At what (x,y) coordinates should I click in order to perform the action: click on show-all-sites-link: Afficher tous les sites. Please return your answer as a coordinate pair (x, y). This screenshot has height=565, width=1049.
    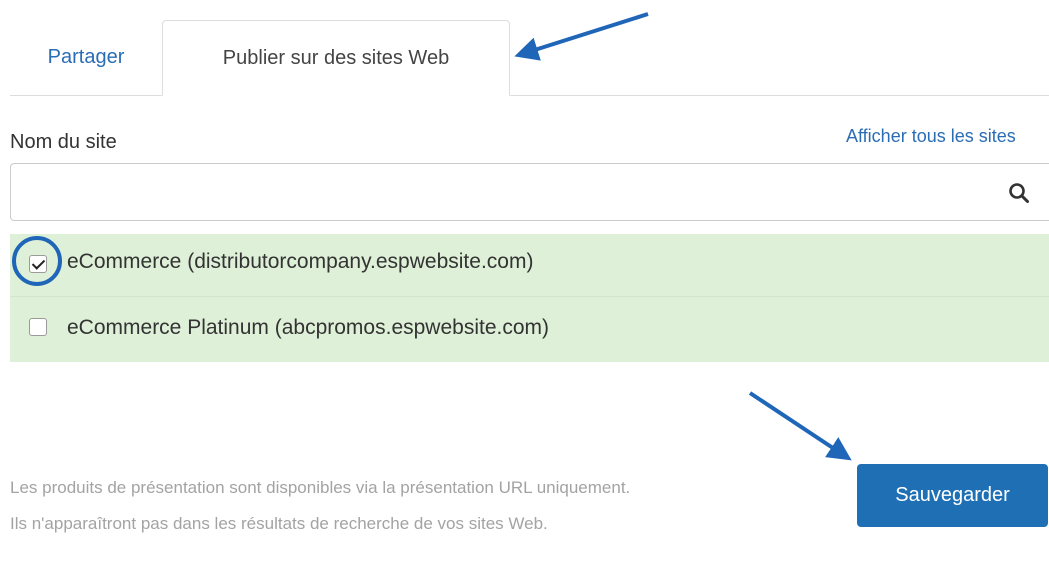
    Looking at the image, I should click on (931, 136).